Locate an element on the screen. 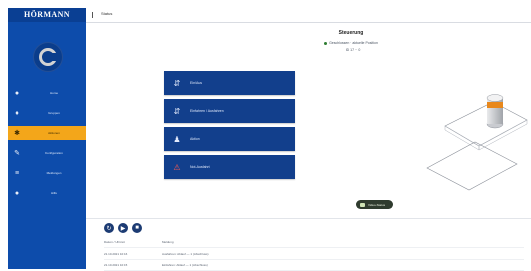 The width and height of the screenshot is (531, 271). badge-label: Video-Status is located at coordinates (377, 204).